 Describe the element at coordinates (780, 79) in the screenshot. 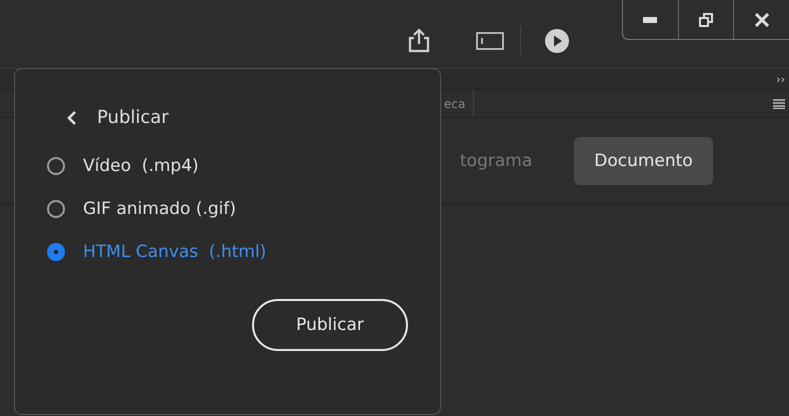

I see `overflow-chevrons: ››` at that location.